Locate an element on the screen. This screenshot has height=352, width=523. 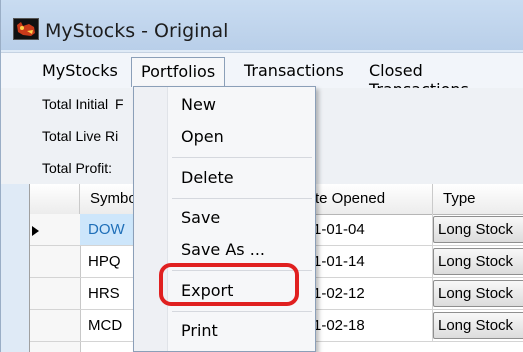
row-header-corner is located at coordinates (55, 199).